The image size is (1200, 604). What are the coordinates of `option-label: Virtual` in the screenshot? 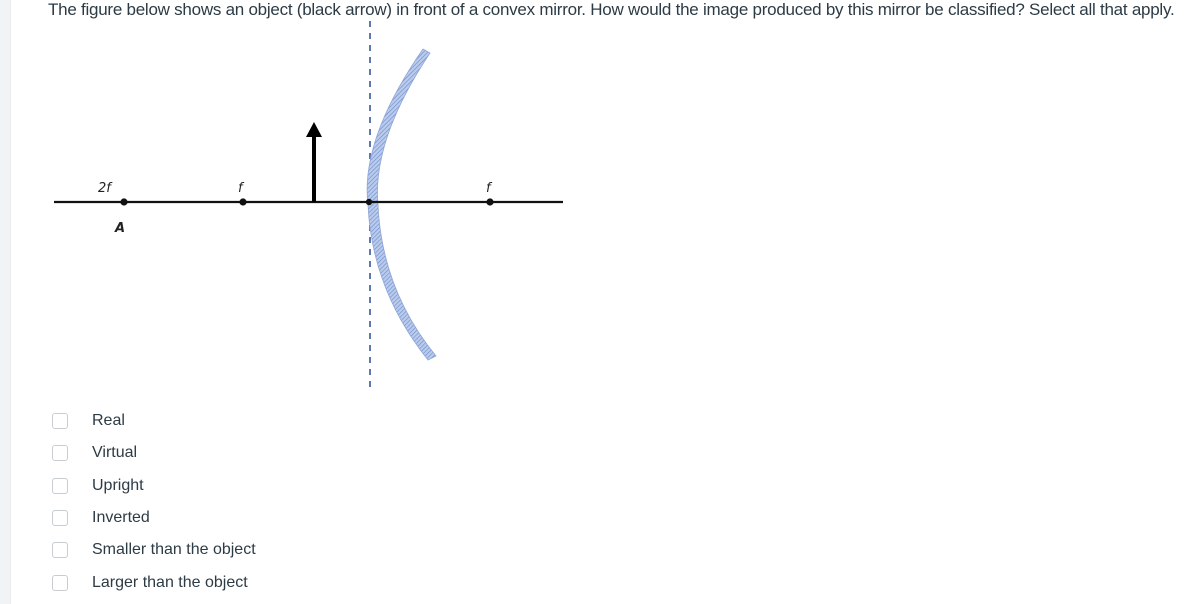 It's located at (115, 453).